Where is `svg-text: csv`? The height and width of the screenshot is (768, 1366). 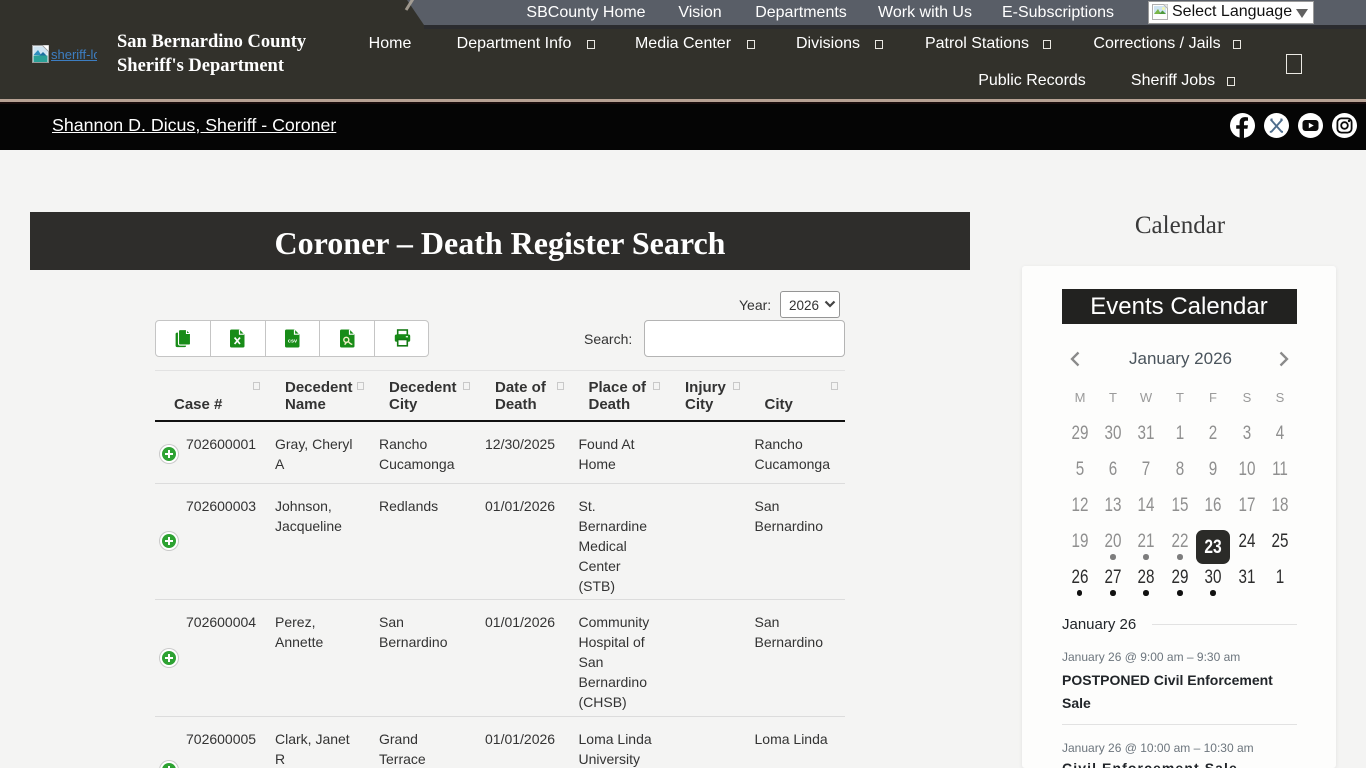 svg-text: csv is located at coordinates (293, 342).